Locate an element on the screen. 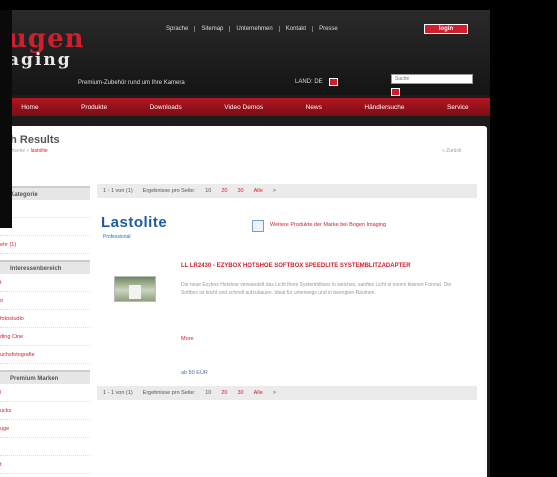 This screenshot has width=557, height=477. nav-video-demos: Video Demos is located at coordinates (243, 107).